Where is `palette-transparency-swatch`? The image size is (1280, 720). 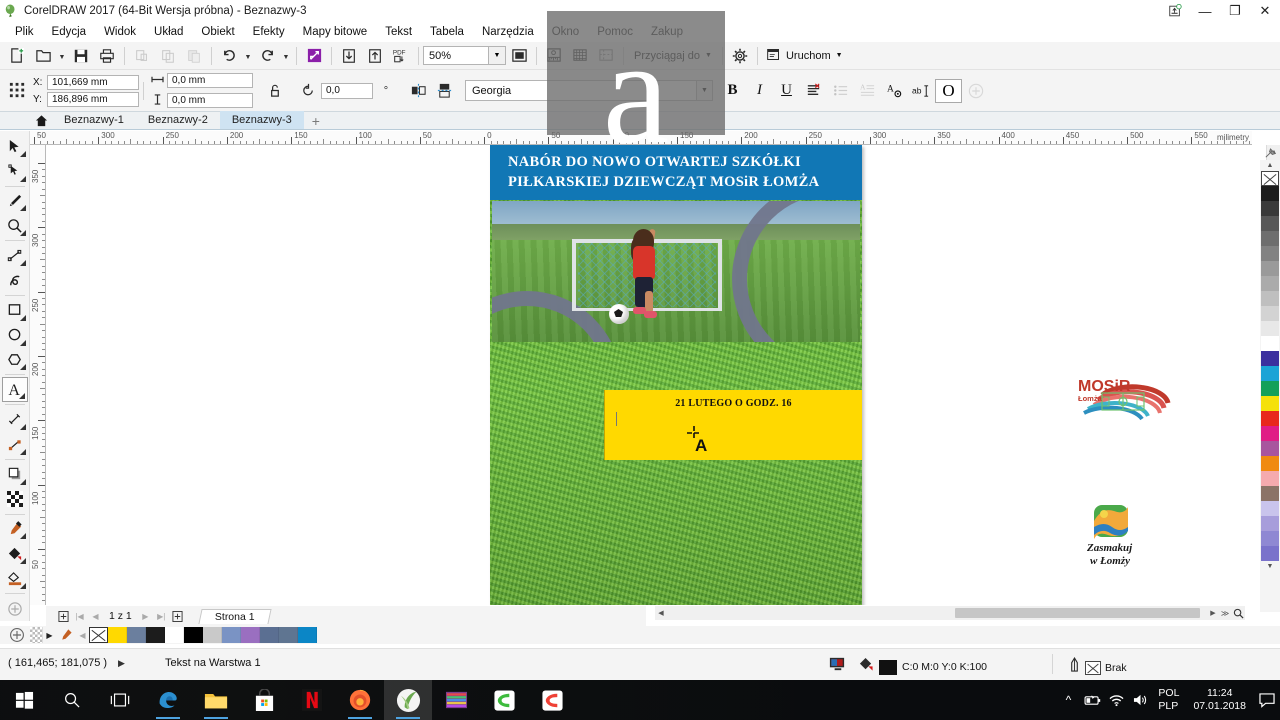
palette-transparency-swatch is located at coordinates (36, 635).